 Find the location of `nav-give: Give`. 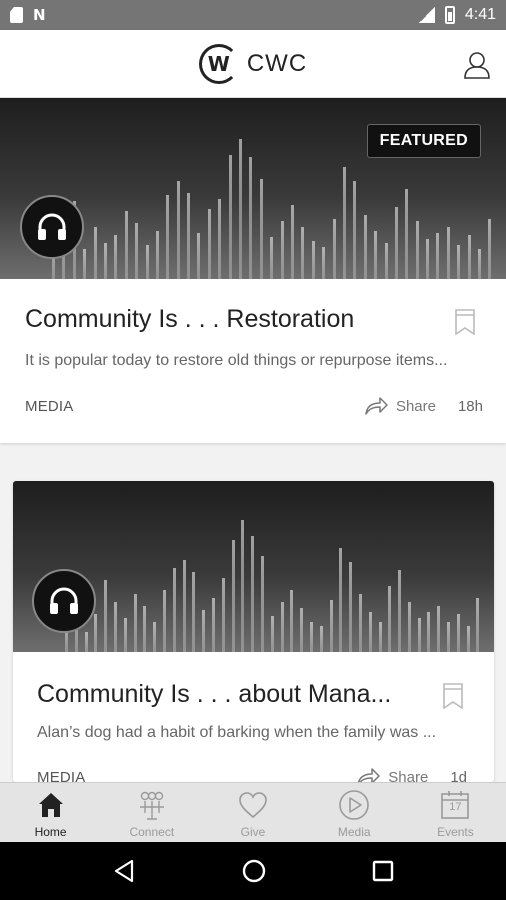

nav-give: Give is located at coordinates (252, 812).